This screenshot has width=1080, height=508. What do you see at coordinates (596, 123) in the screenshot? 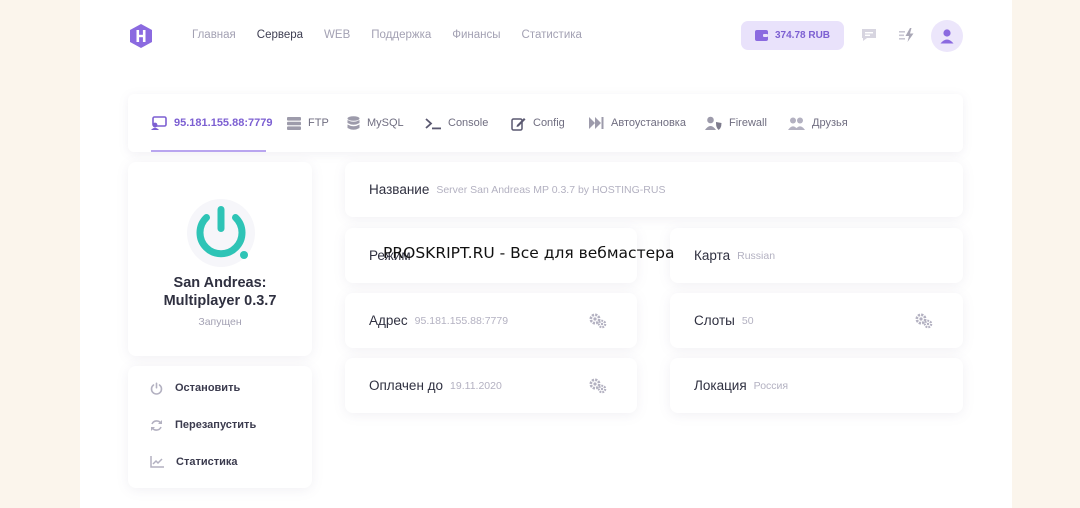
I see `fast-forward-icon` at bounding box center [596, 123].